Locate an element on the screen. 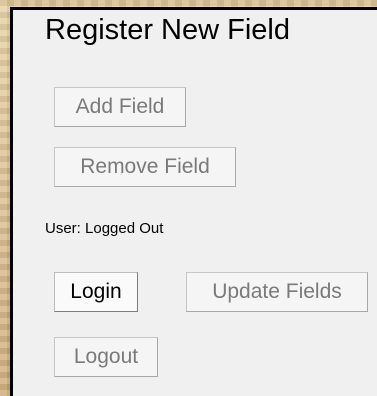  logout-button: Logout is located at coordinates (106, 357).